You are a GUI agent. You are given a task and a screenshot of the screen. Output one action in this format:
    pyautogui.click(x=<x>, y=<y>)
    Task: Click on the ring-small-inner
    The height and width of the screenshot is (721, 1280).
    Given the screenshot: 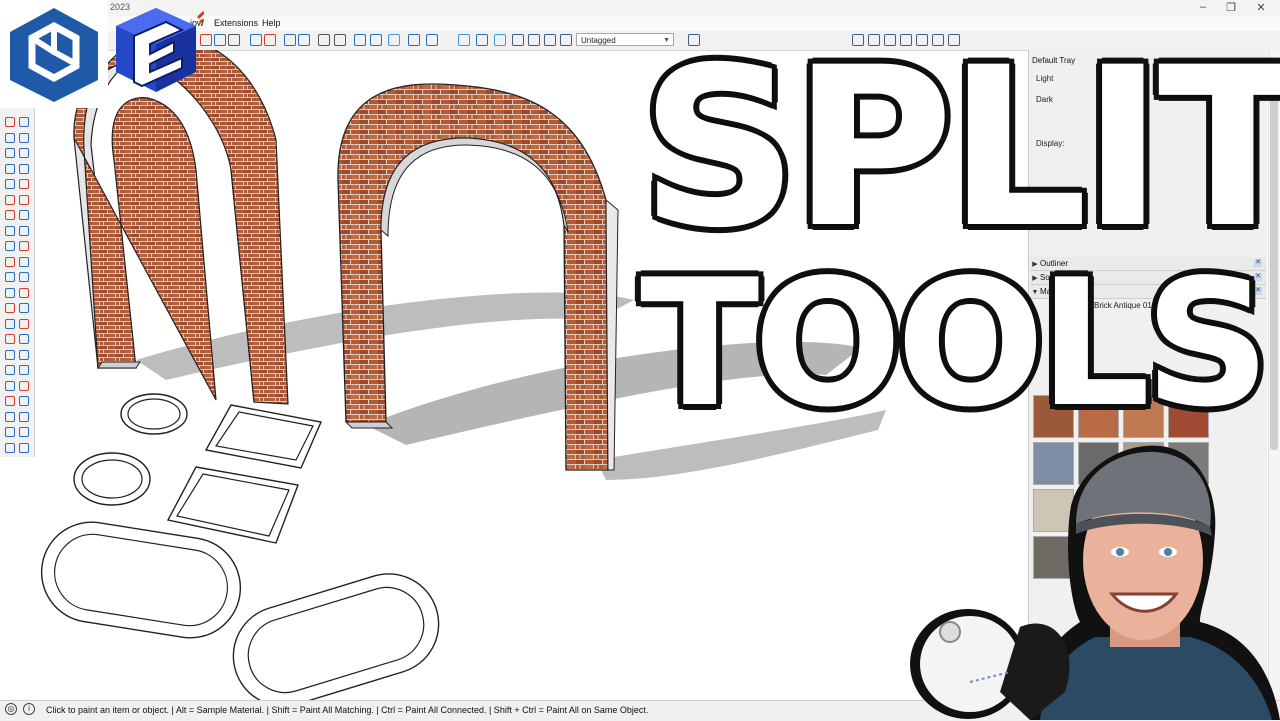 What is the action you would take?
    pyautogui.click(x=154, y=414)
    